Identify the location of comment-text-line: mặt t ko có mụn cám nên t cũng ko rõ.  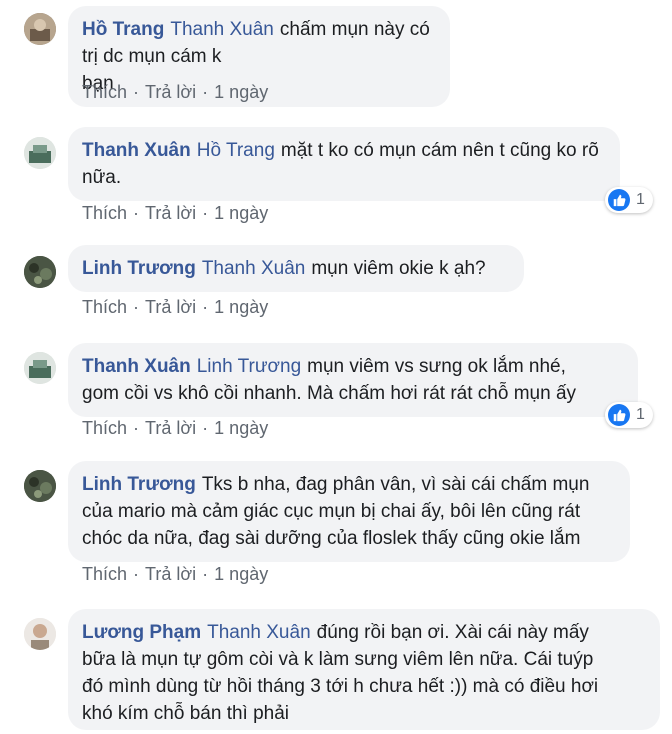
(439, 150).